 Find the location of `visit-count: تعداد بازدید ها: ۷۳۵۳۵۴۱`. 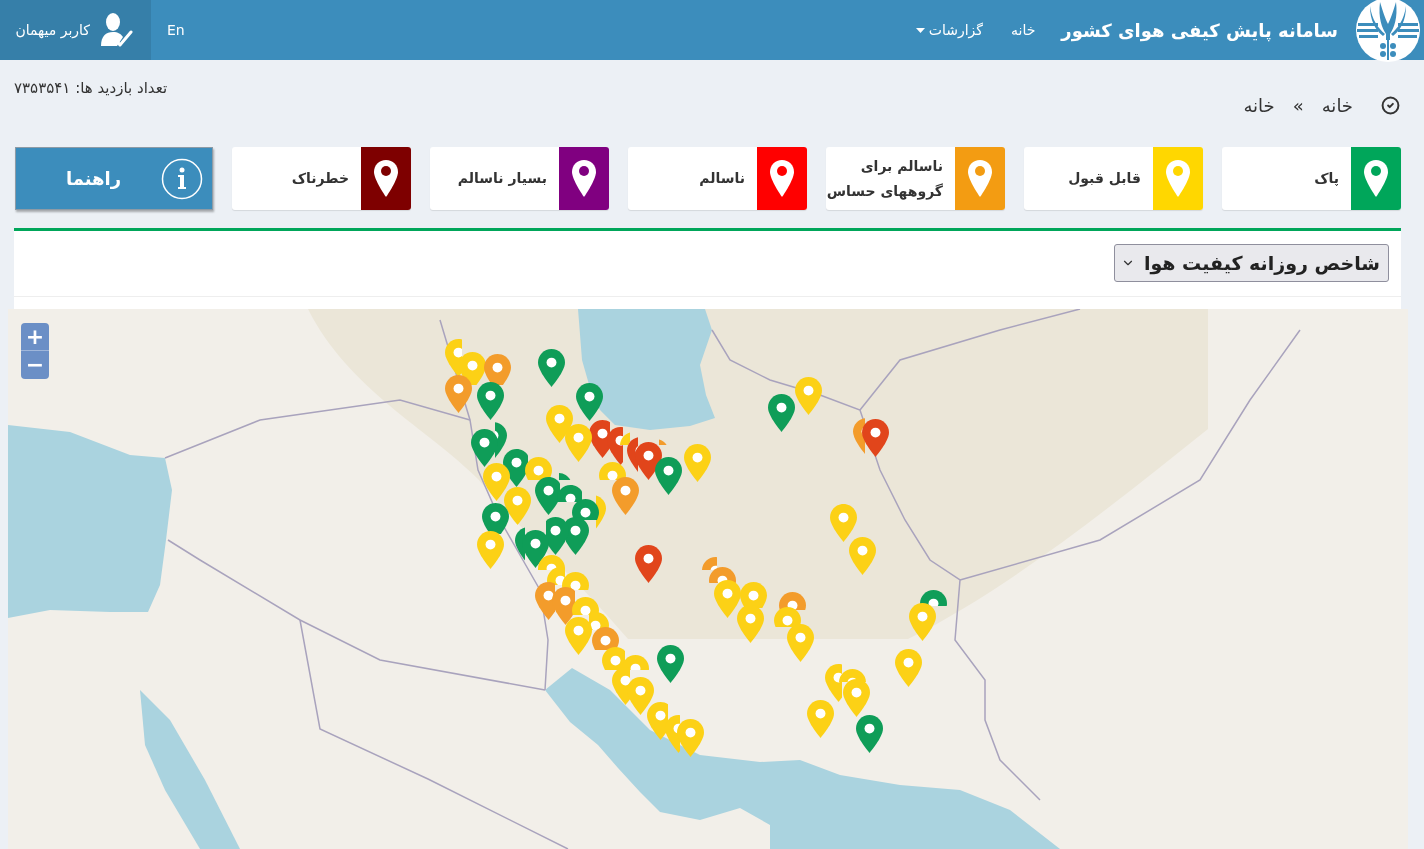

visit-count: تعداد بازدید ها: ۷۳۵۳۵۴۱ is located at coordinates (91, 88).